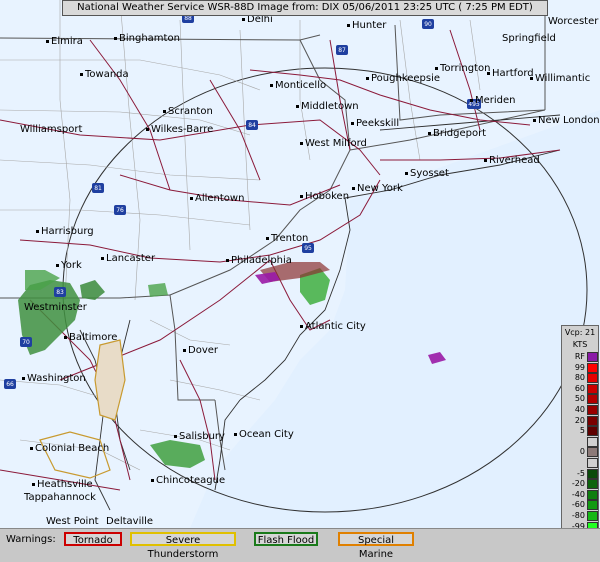 This screenshot has width=600, height=562. I want to click on legend-row: RF, so click(581, 357).